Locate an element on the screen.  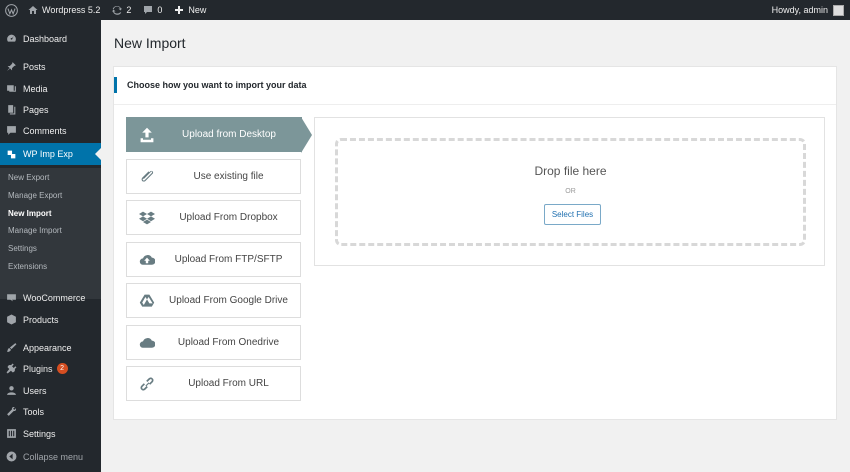
woocommerce-icon is located at coordinates (11, 297).